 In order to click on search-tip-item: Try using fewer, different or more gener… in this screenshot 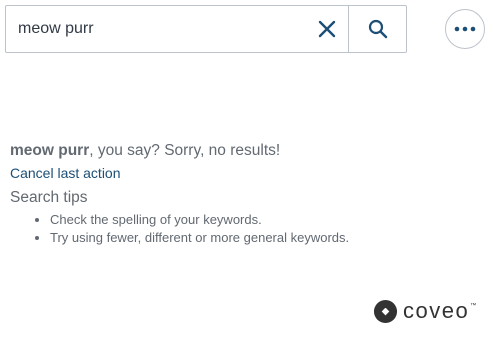, I will do `click(265, 238)`.